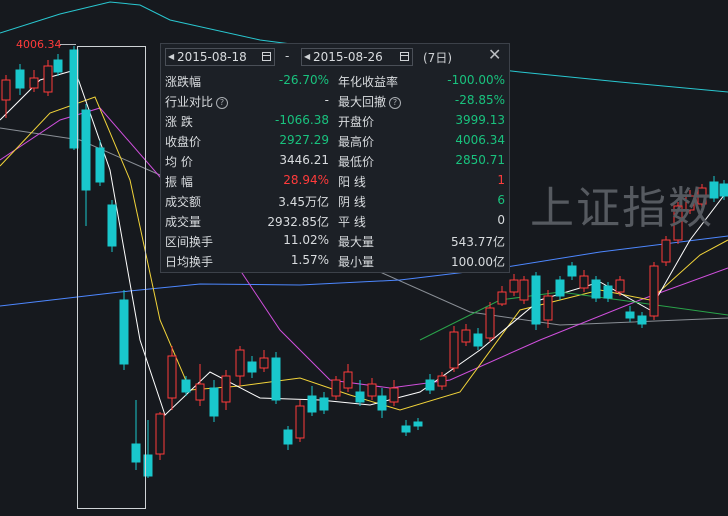  What do you see at coordinates (335, 121) in the screenshot?
I see `stats-row: 涨 跌 -1066.38 开盘价 3999.13` at bounding box center [335, 121].